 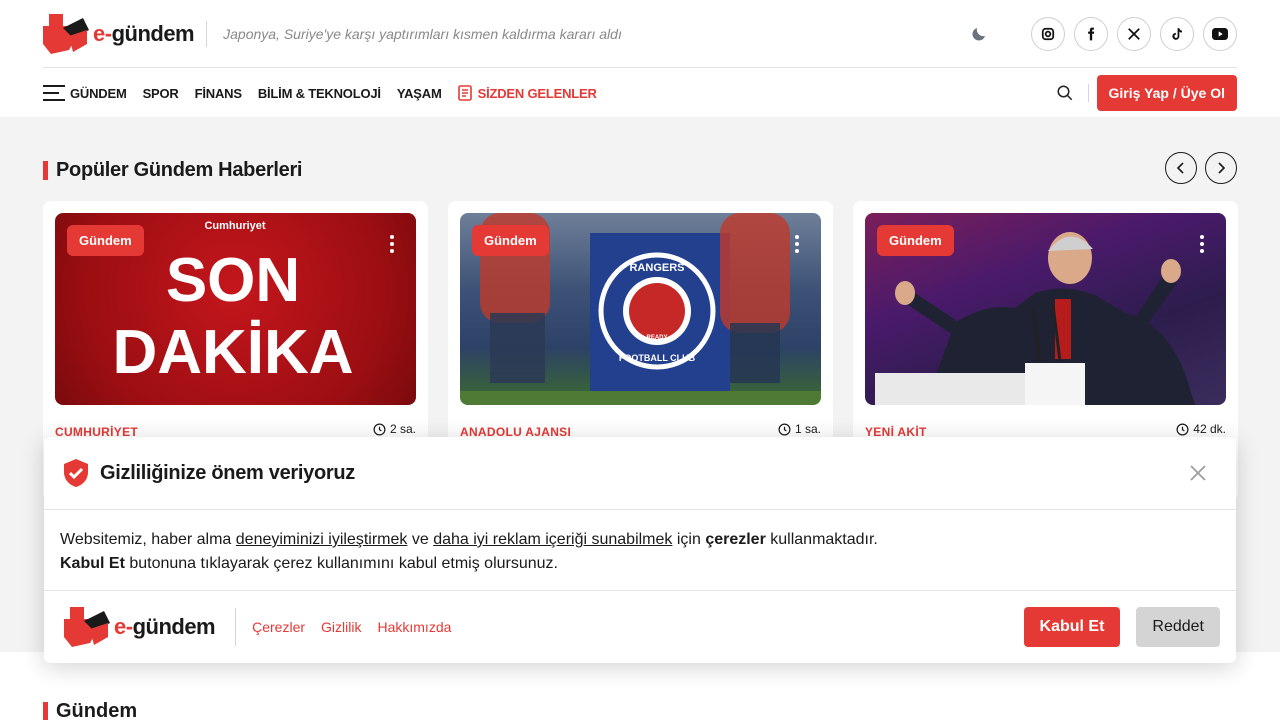 I want to click on about-link: Hakkımızda, so click(x=414, y=627).